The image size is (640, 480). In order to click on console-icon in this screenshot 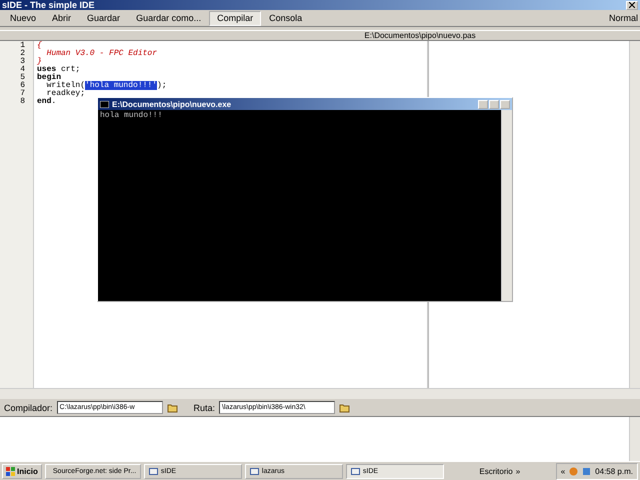, I will do `click(104, 104)`.